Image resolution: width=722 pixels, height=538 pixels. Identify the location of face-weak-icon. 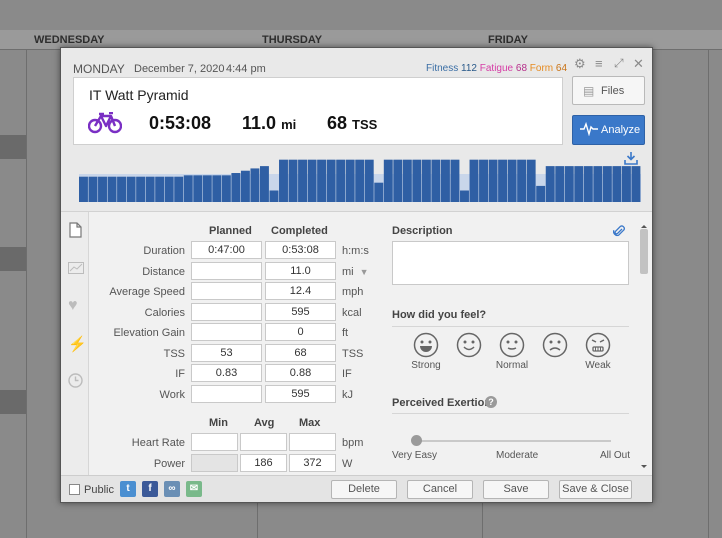
(598, 345).